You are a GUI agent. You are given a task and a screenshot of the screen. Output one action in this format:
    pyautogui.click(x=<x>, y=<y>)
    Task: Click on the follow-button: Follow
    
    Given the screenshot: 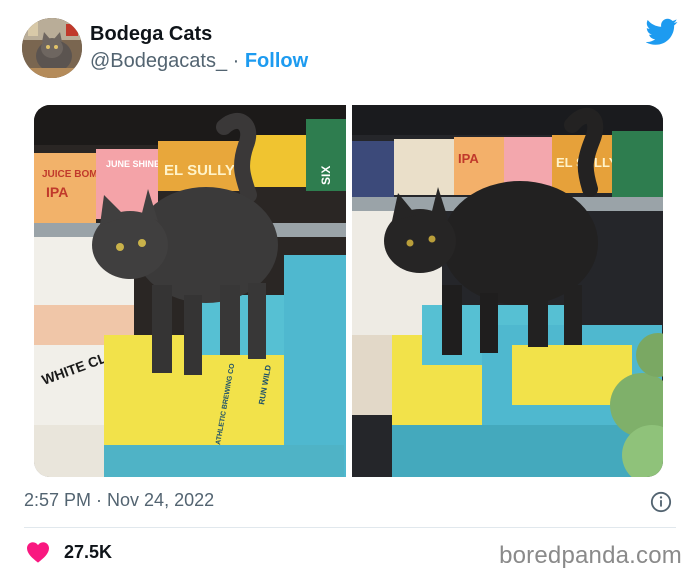 What is the action you would take?
    pyautogui.click(x=276, y=61)
    